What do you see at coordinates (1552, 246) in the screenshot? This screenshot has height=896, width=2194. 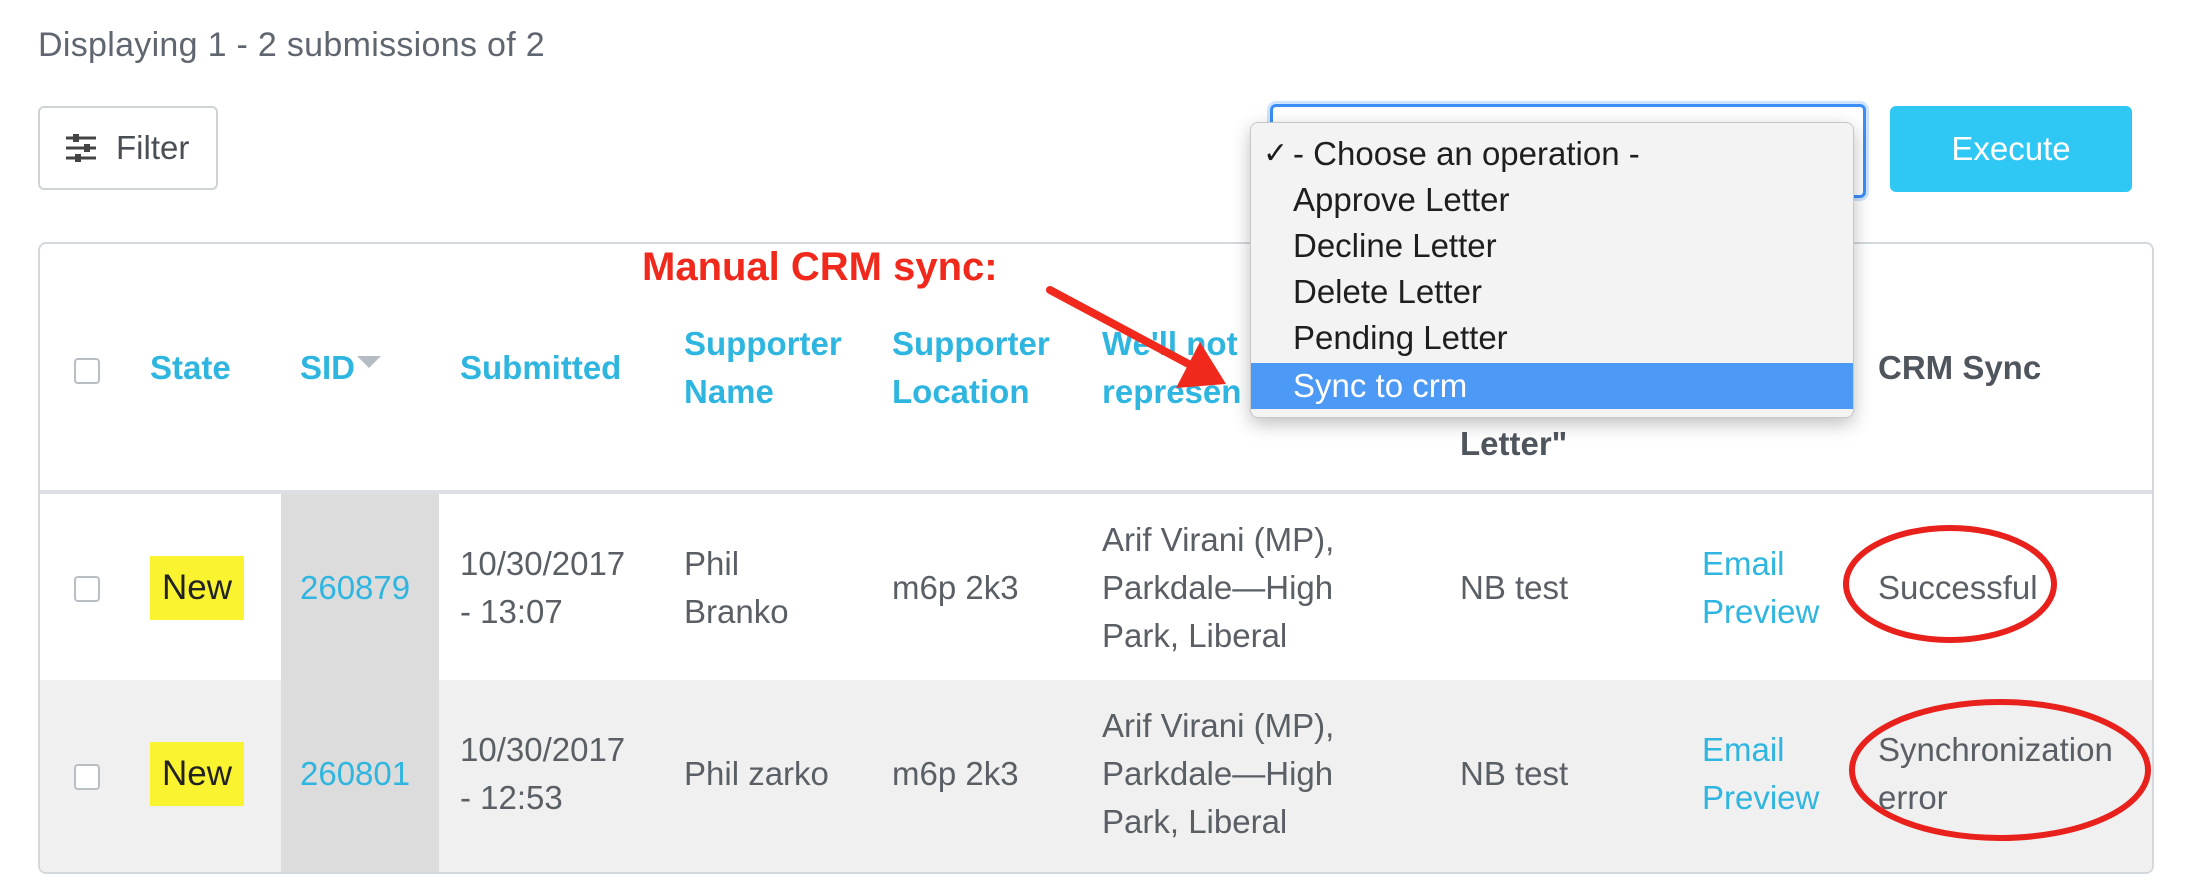 I see `operation-option-decline: Decline Letter` at bounding box center [1552, 246].